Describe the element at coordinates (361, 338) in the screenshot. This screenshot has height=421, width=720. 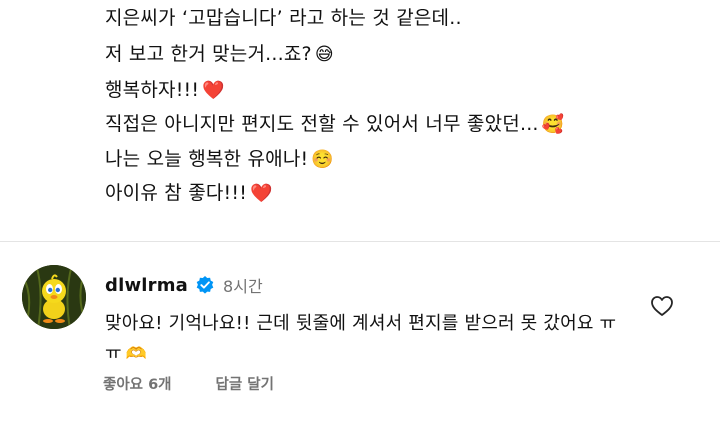
I see `comment-body: 맞아요! 기억나요!! 근데 뒷줄에 계셔서 편지를 받으러 못 갔어요 ㅠㅠ 🫶` at that location.